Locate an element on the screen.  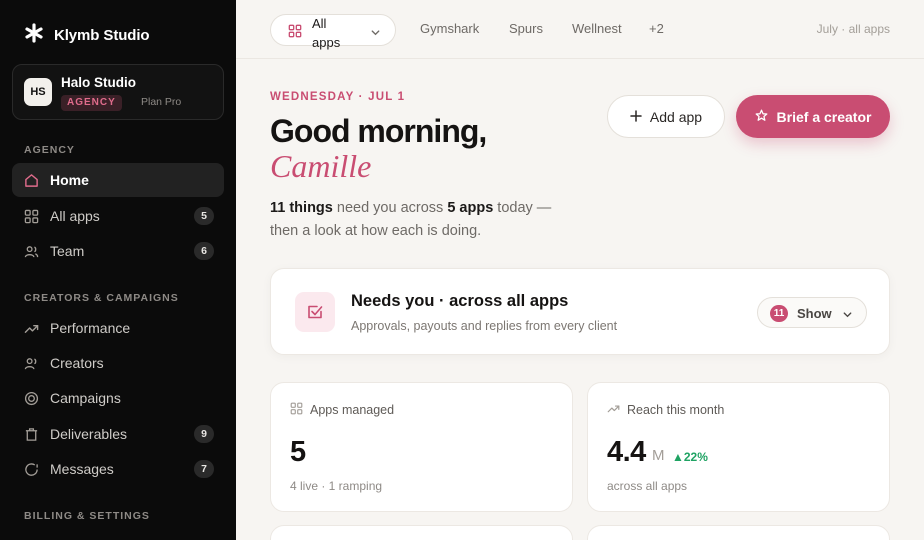
count-badge: 6 is located at coordinates (204, 251).